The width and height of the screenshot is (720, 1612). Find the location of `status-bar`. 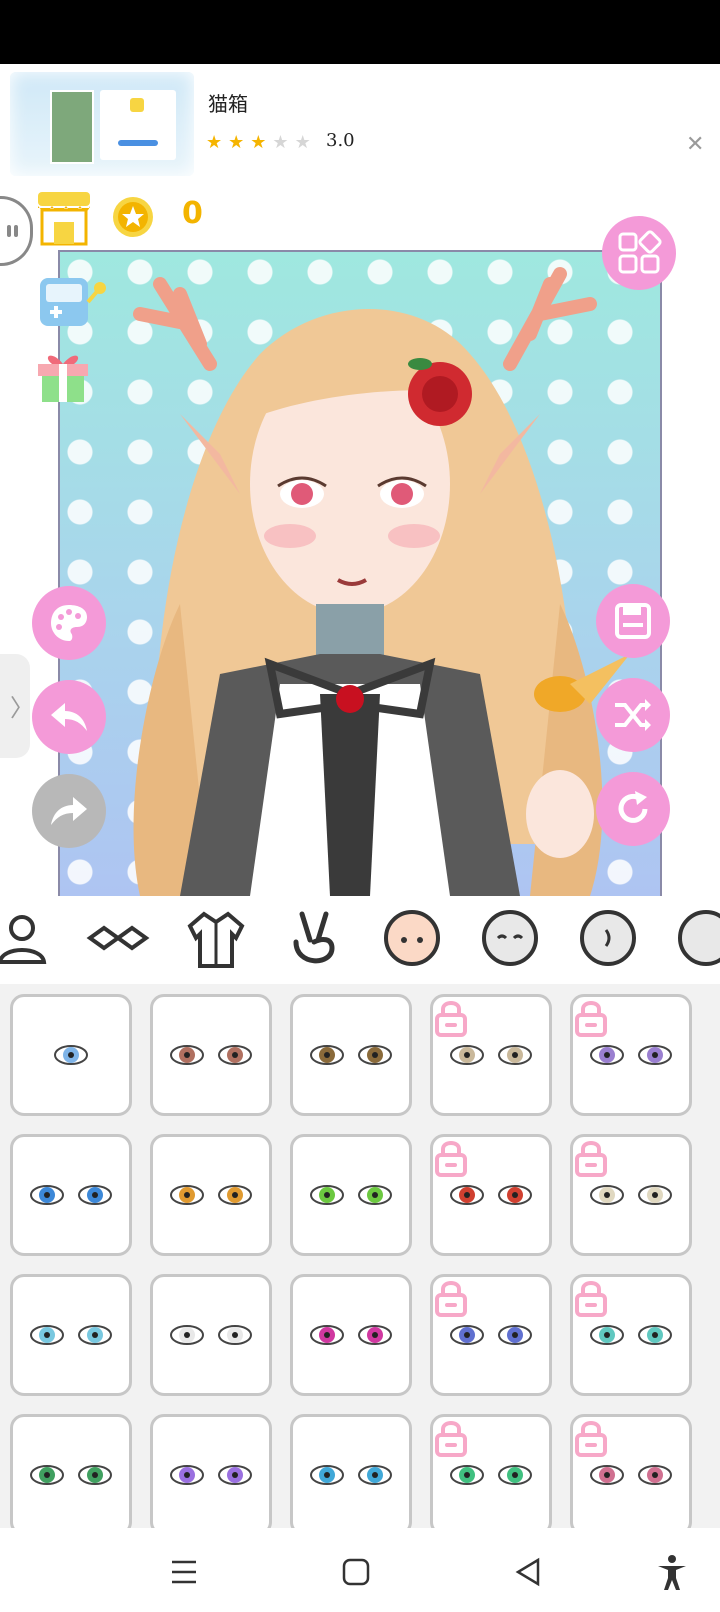

status-bar is located at coordinates (360, 32).